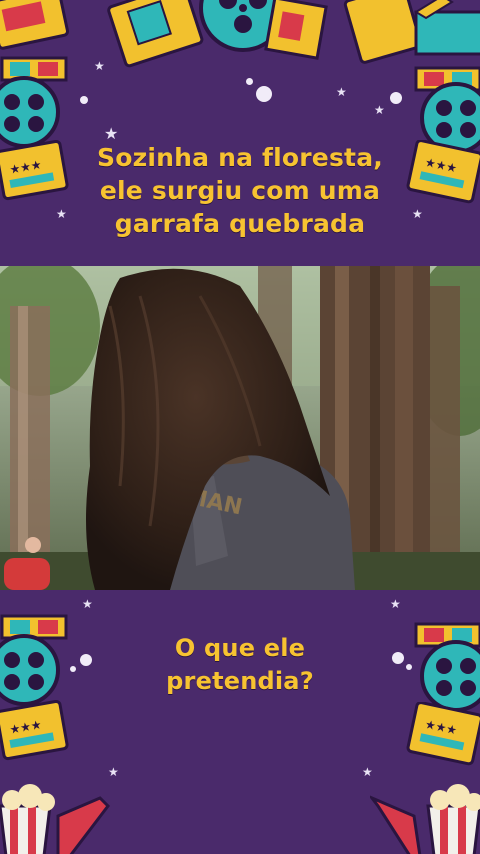 This screenshot has width=480, height=854. What do you see at coordinates (30, 112) in the screenshot?
I see `film-reel-icon` at bounding box center [30, 112].